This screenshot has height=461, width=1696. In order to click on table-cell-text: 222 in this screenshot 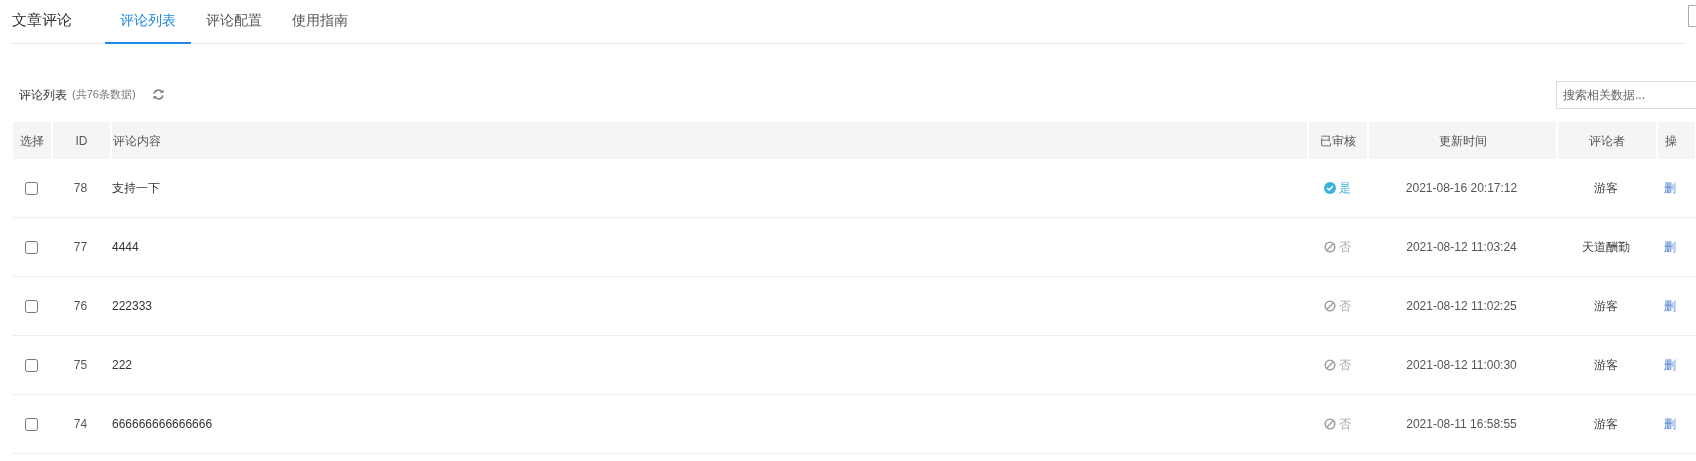, I will do `click(122, 365)`.